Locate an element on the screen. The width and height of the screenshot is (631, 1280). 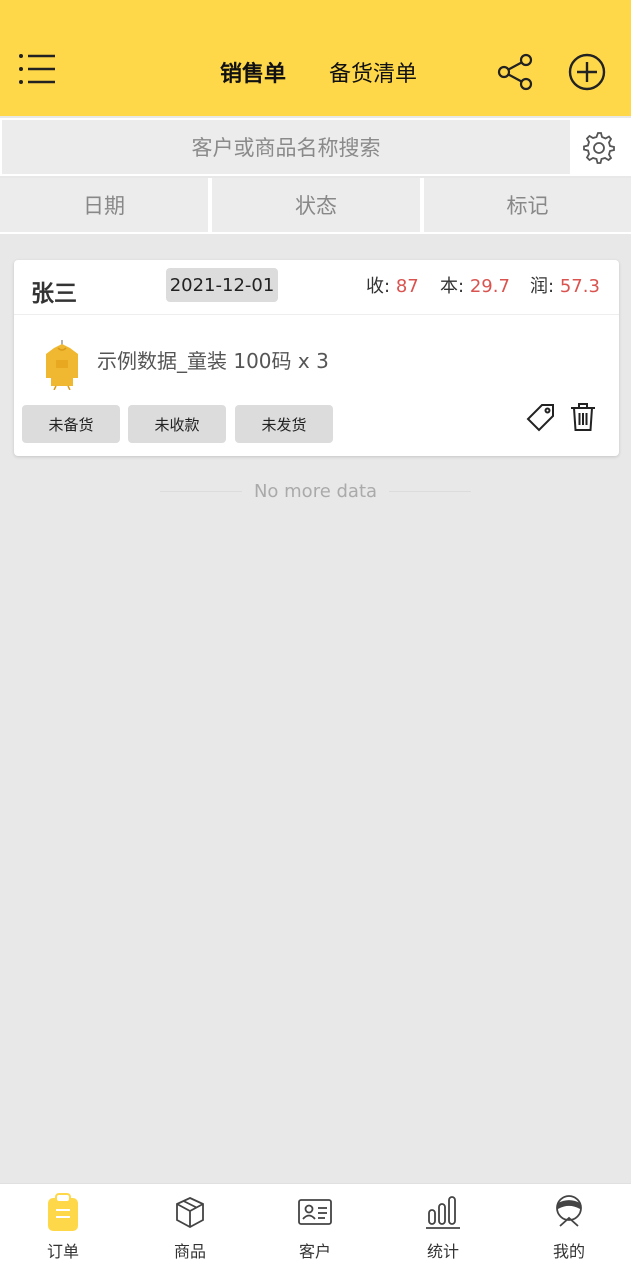
tab-profile: 我的 is located at coordinates (568, 1232).